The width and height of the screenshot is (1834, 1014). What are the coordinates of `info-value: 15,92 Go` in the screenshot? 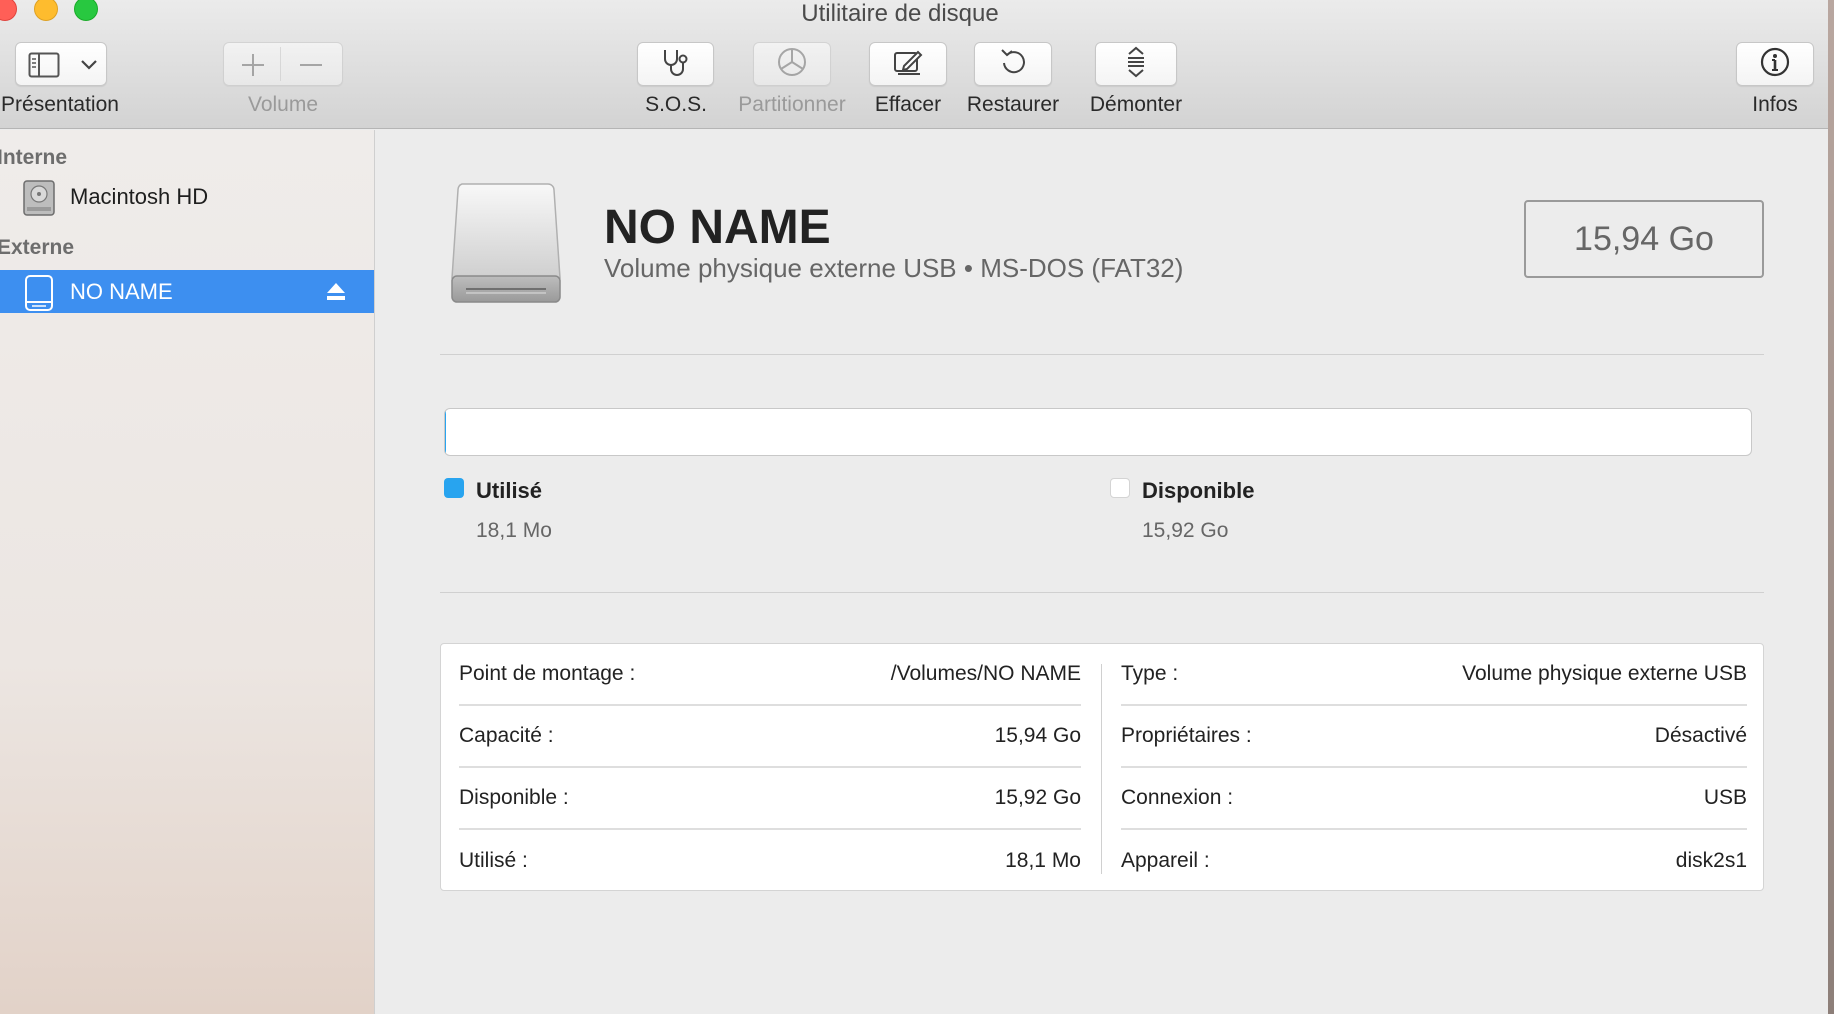 It's located at (1037, 797).